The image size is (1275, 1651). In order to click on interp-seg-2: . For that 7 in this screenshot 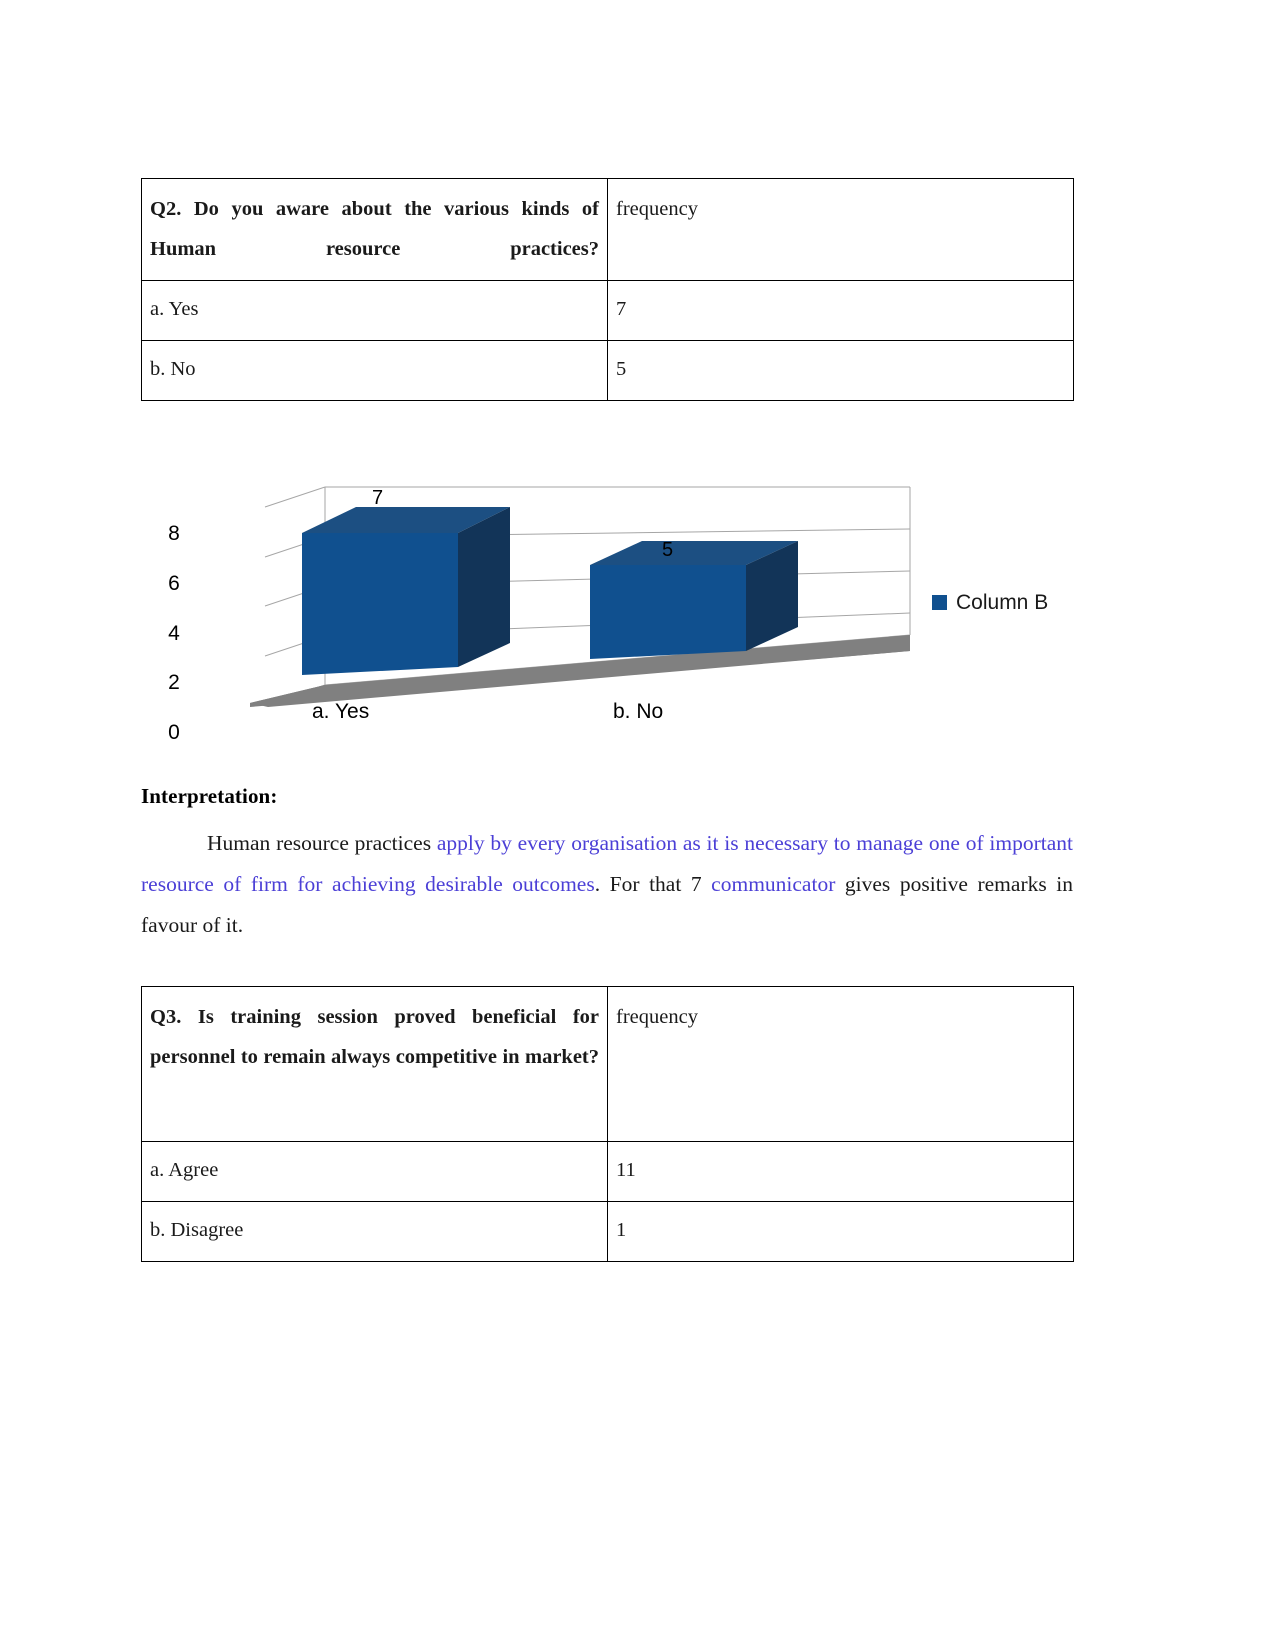, I will do `click(653, 884)`.